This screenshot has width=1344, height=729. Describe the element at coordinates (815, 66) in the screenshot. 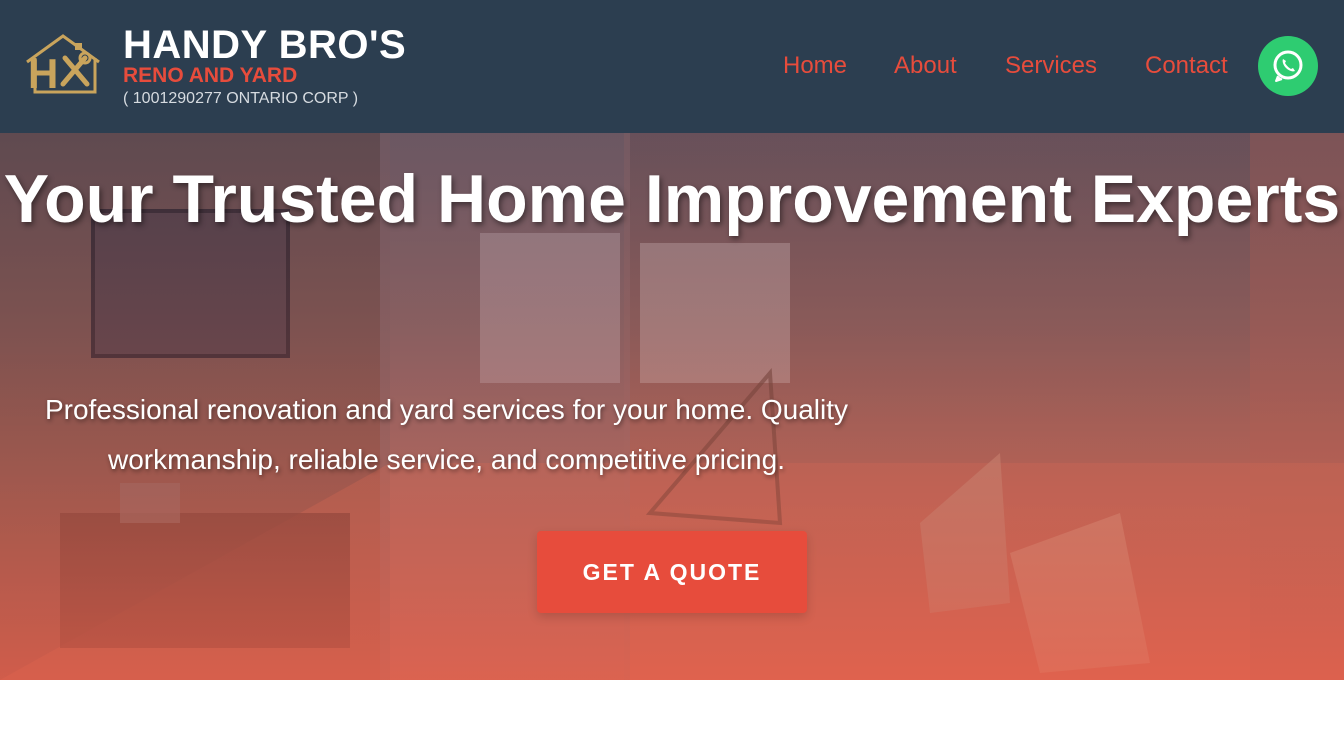

I see `nav-home-link: Home` at that location.